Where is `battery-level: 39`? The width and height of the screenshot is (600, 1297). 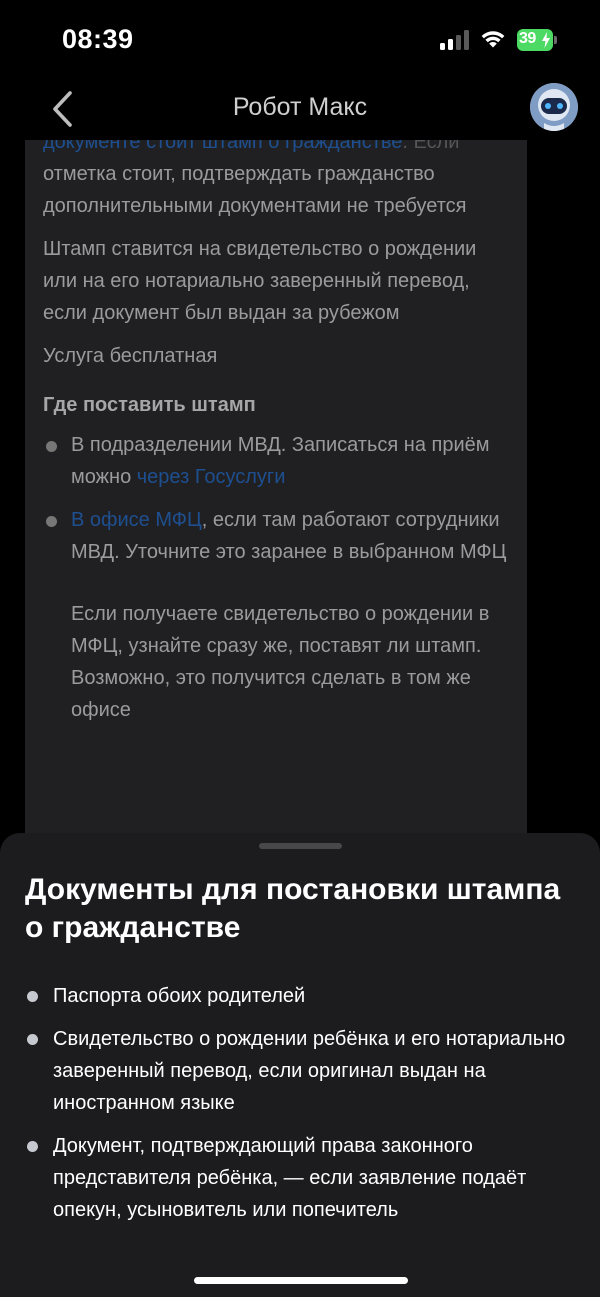
battery-level: 39 is located at coordinates (527, 38).